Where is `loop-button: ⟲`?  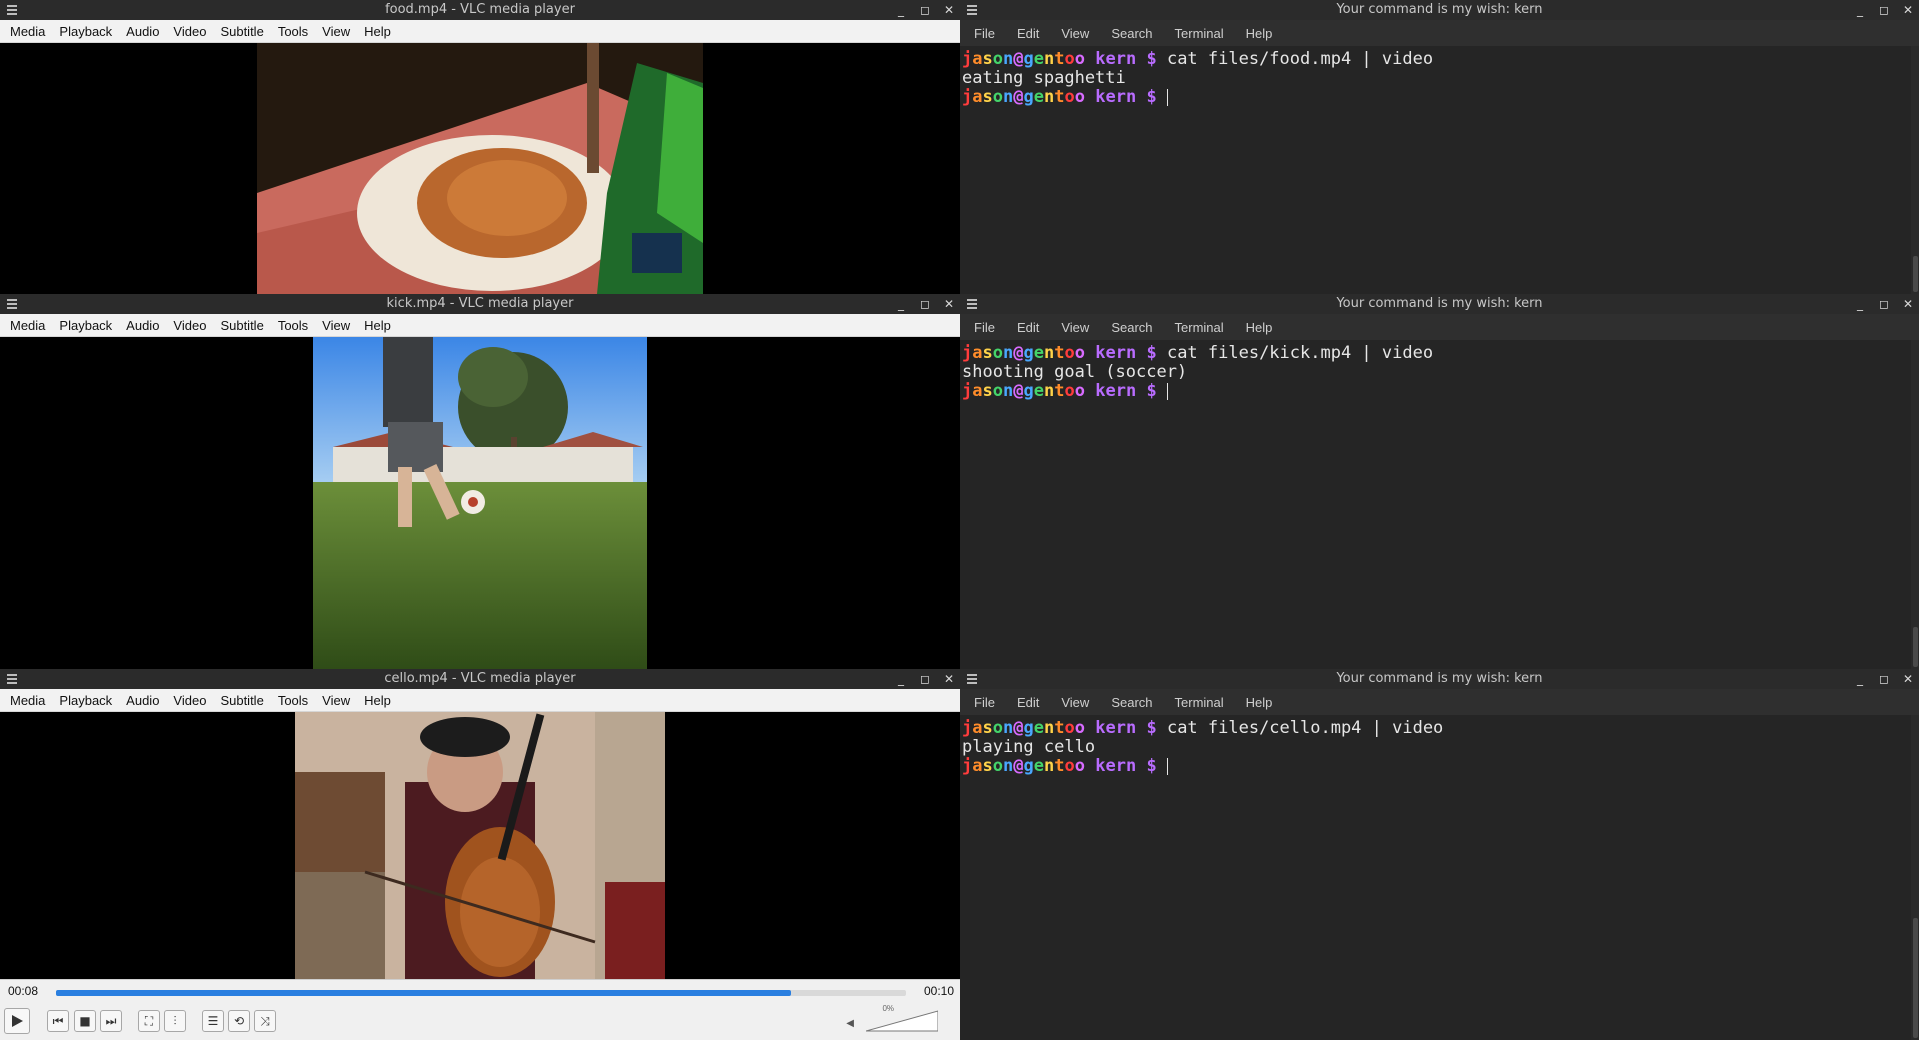 loop-button: ⟲ is located at coordinates (239, 1021).